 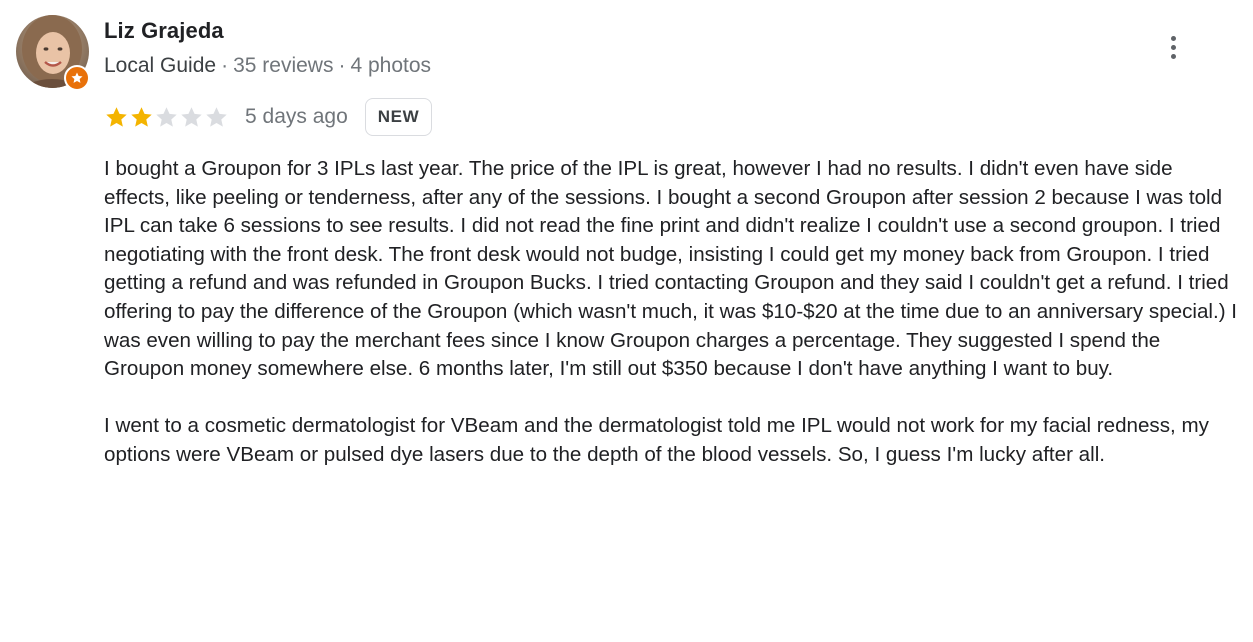 I want to click on more-options-button, so click(x=1173, y=47).